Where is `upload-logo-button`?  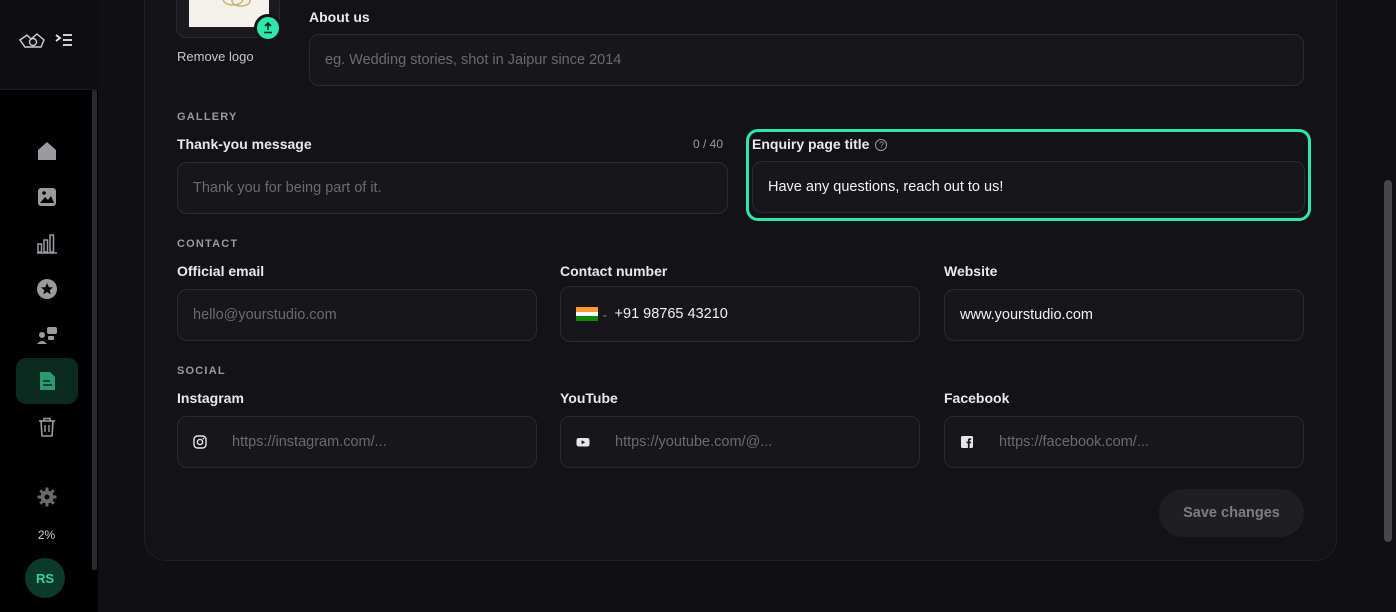 upload-logo-button is located at coordinates (268, 28).